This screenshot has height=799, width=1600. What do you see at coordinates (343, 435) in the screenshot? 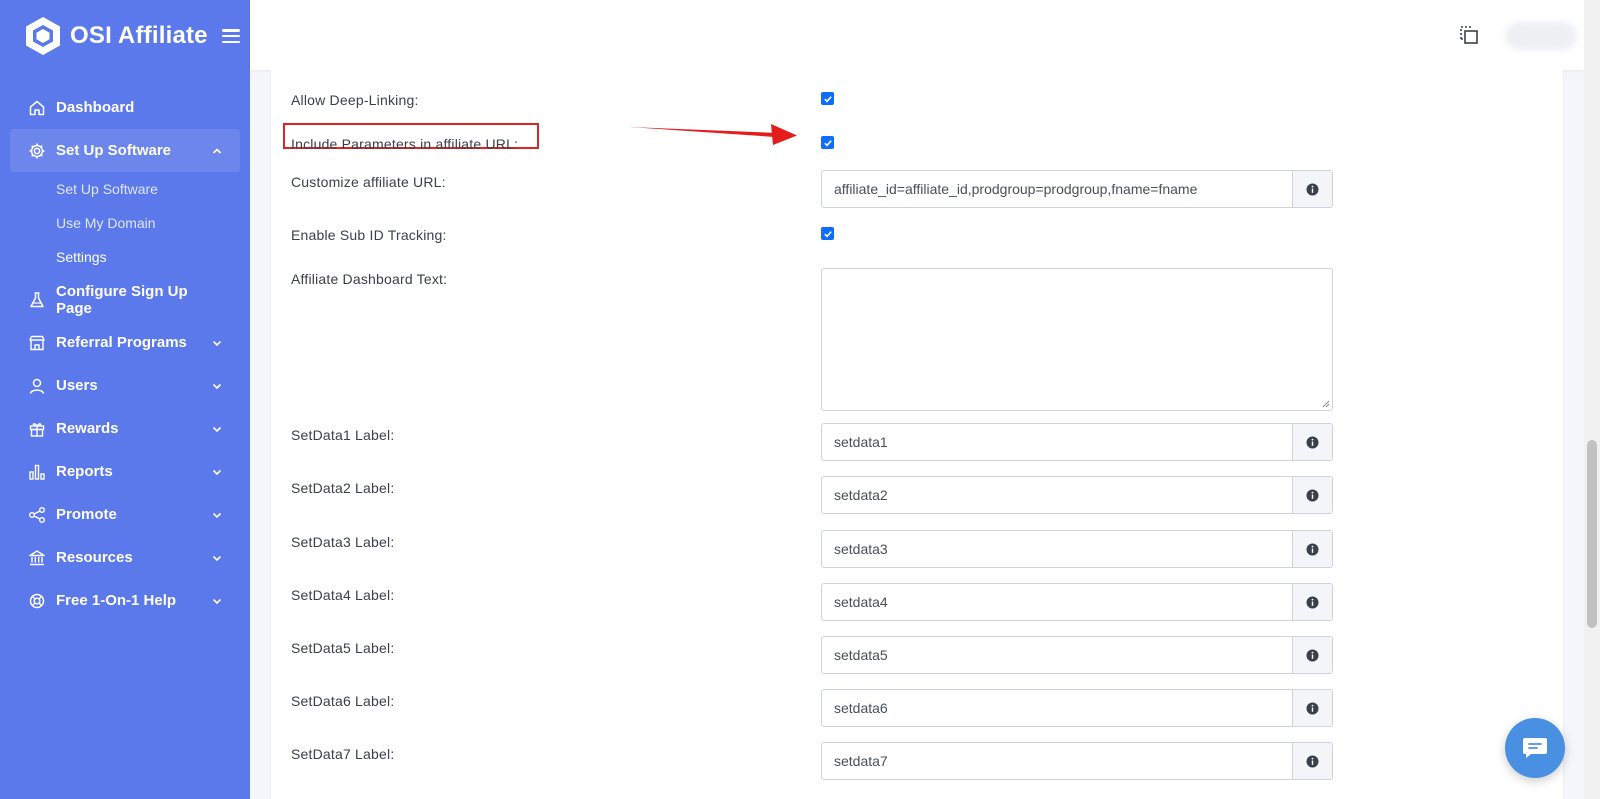
I see `setdata-label: SetData1 Label:` at bounding box center [343, 435].